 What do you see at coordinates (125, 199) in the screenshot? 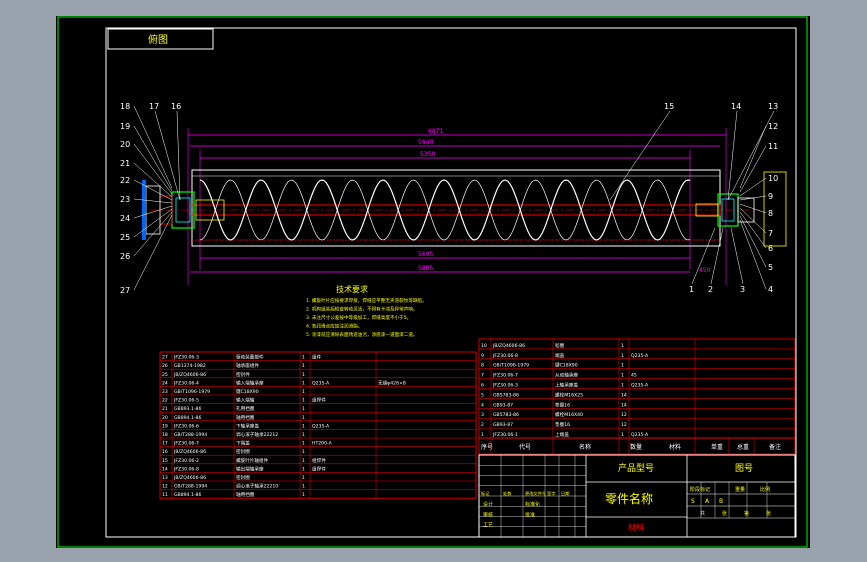
I see `balloon-23: 23` at bounding box center [125, 199].